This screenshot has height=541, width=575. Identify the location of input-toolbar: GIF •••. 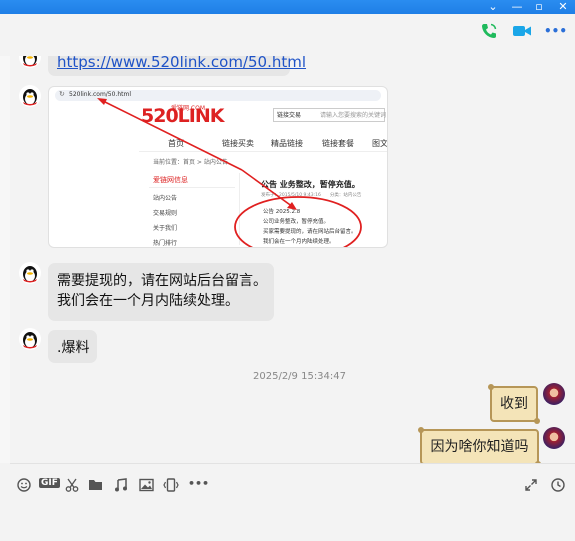
(292, 484).